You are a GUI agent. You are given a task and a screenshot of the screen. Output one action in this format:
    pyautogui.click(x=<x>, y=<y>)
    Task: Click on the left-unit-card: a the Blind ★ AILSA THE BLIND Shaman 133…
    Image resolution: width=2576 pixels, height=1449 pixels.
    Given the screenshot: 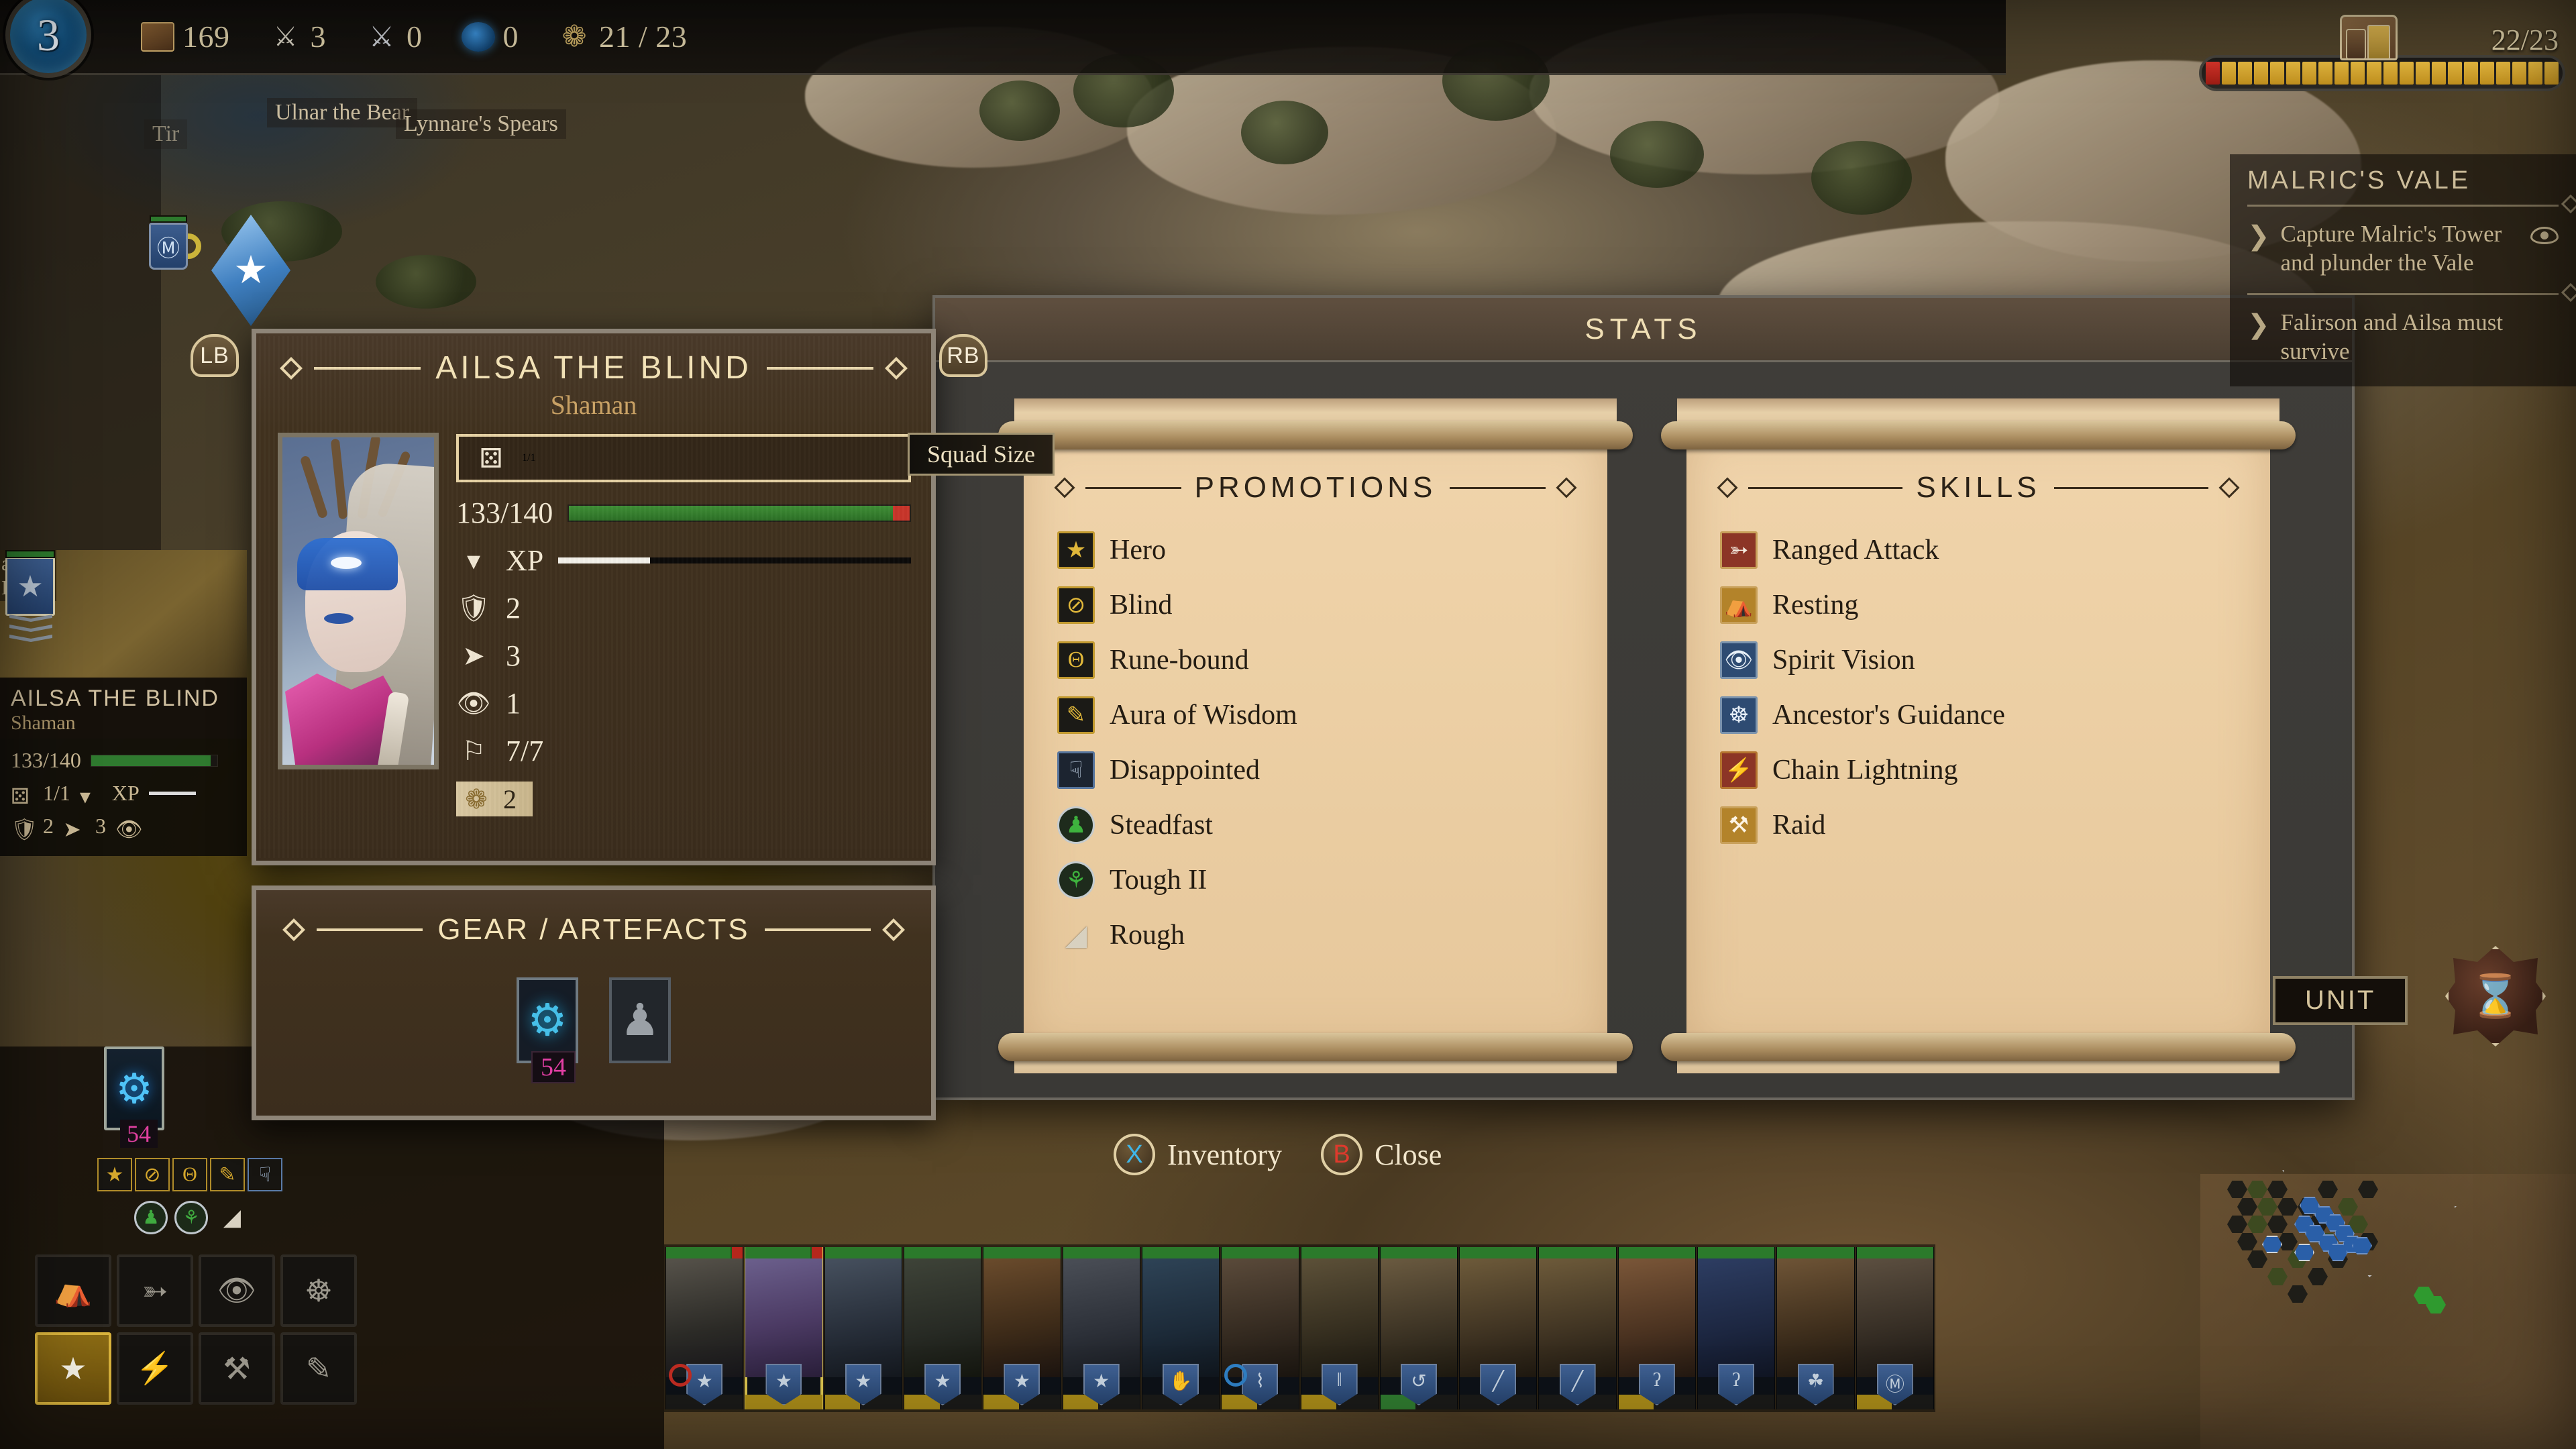 What is the action you would take?
    pyautogui.click(x=123, y=703)
    